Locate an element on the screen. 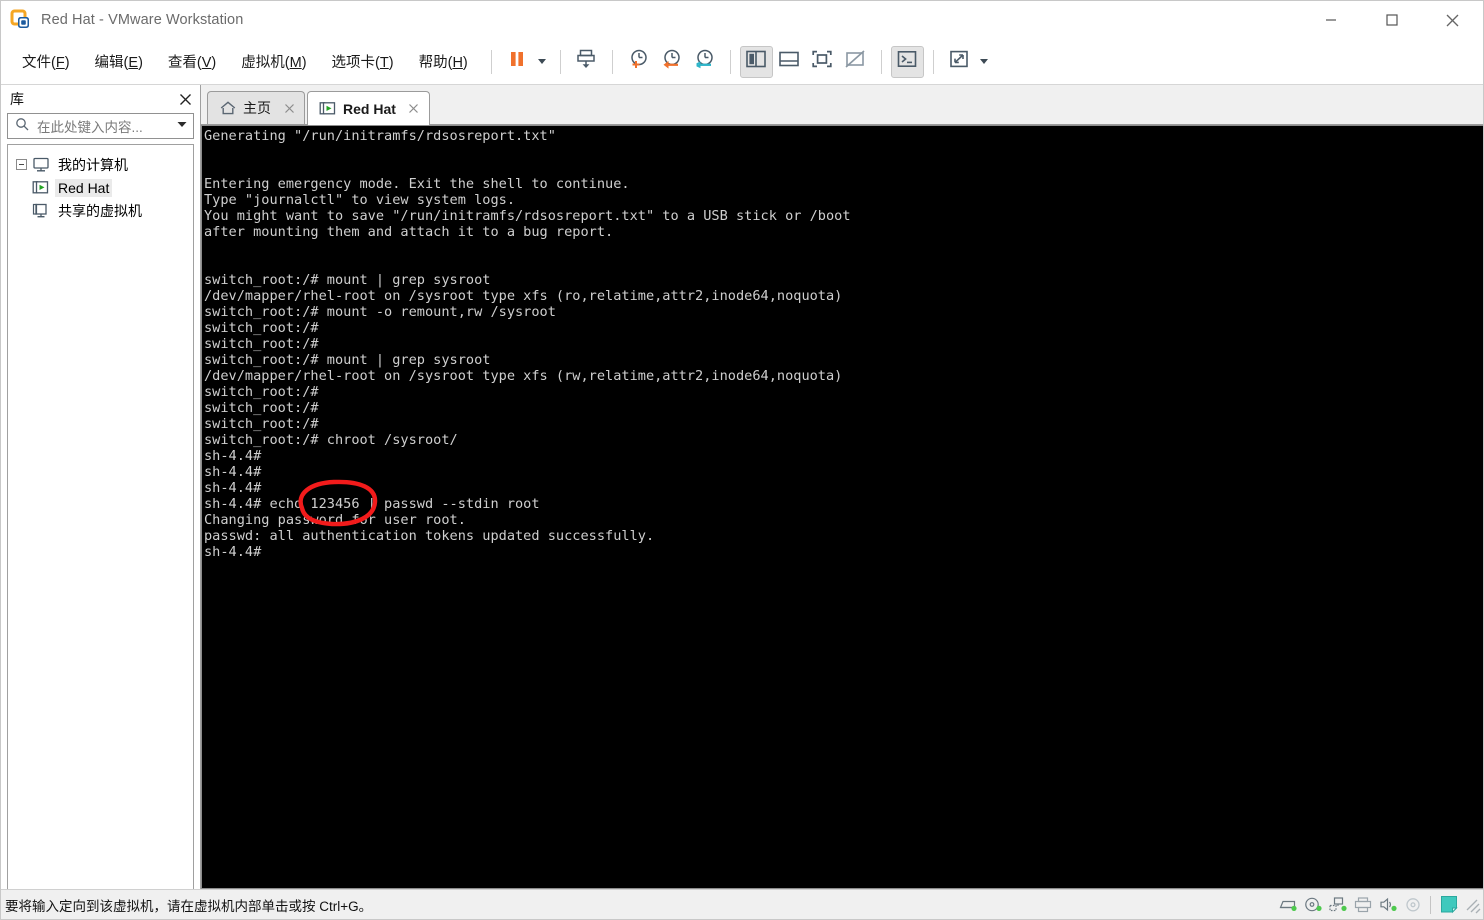  my-computer-icon is located at coordinates (41, 165).